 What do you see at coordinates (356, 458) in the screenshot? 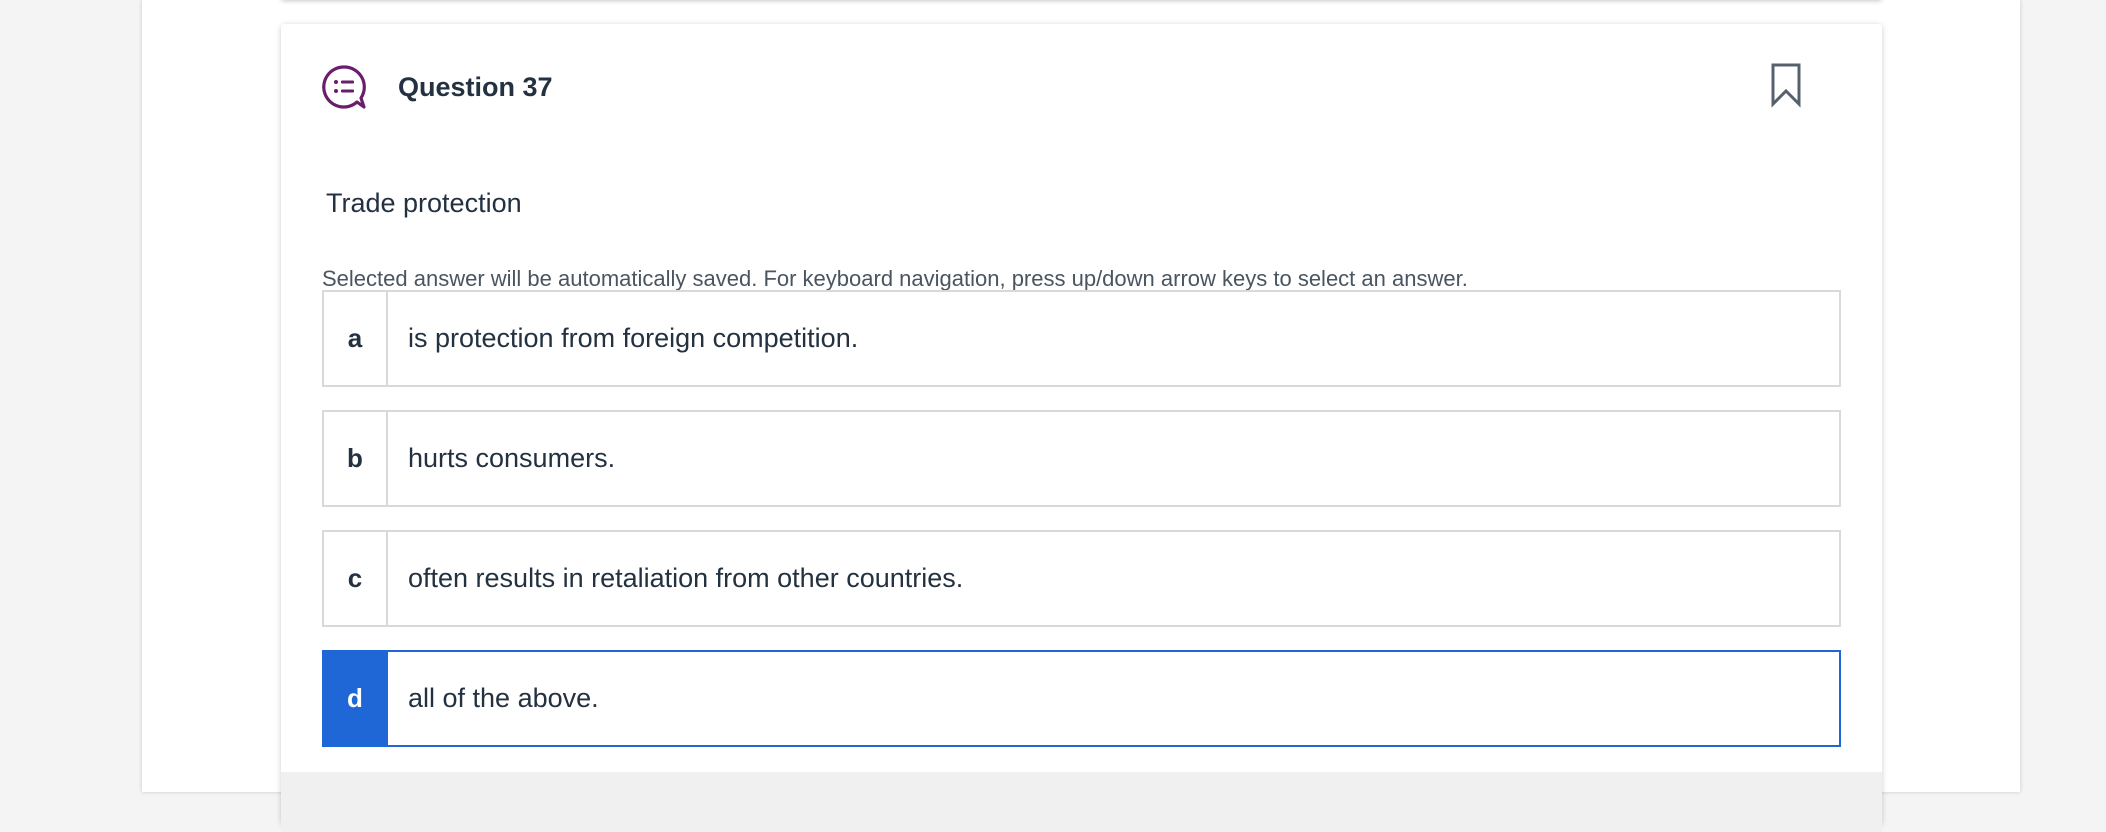
I see `answer-letter: b` at bounding box center [356, 458].